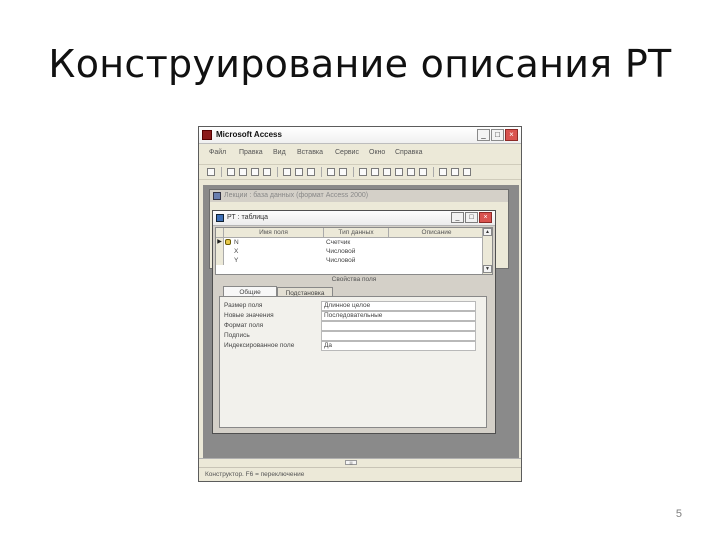 Image resolution: width=720 pixels, height=540 pixels. Describe the element at coordinates (217, 152) in the screenshot. I see `menu-file: Файл` at that location.